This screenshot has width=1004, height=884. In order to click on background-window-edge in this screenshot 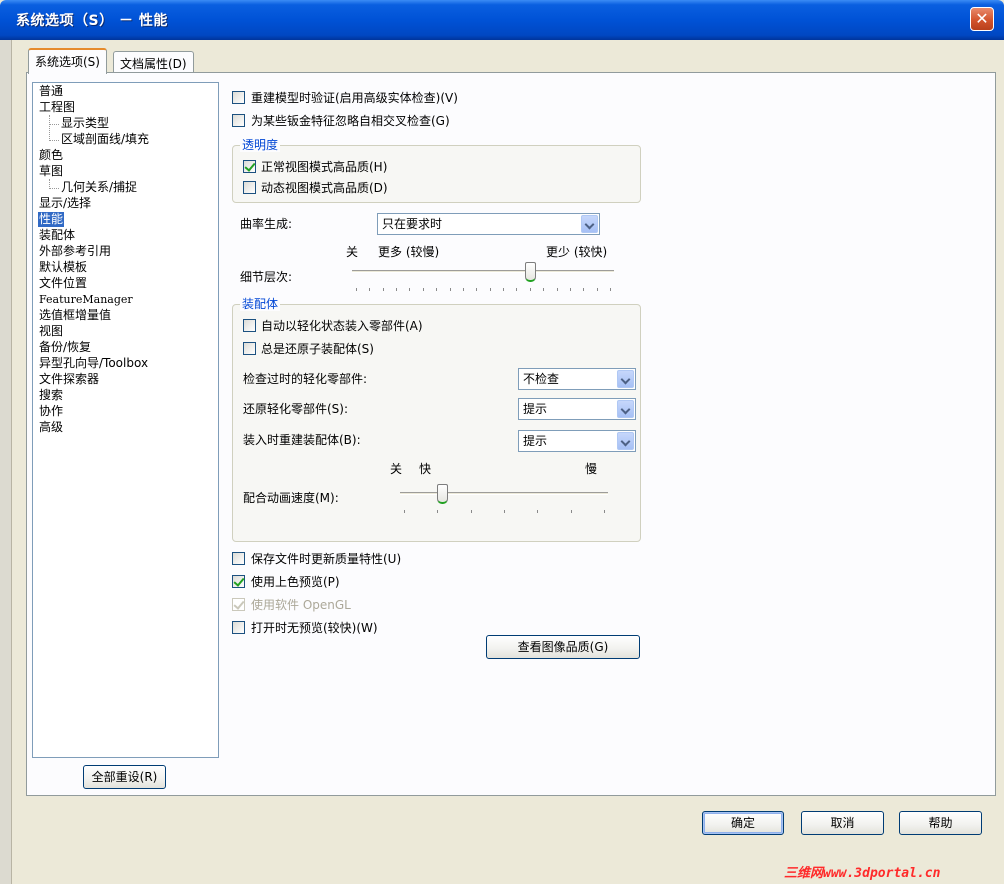, I will do `click(6, 462)`.